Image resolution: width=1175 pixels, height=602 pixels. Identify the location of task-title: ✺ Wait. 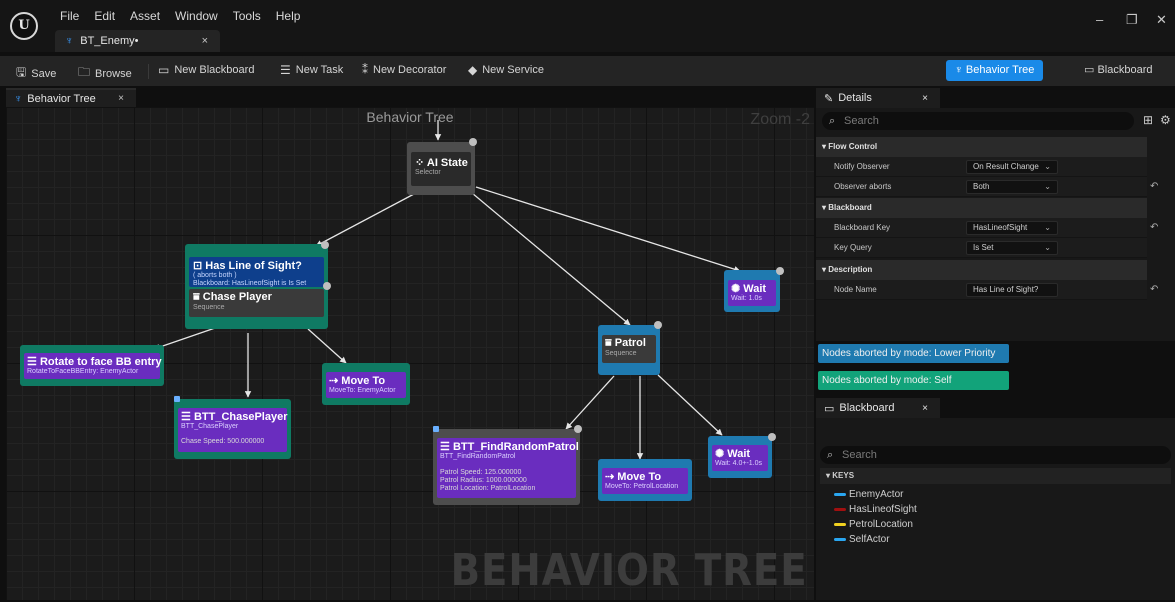
(740, 453).